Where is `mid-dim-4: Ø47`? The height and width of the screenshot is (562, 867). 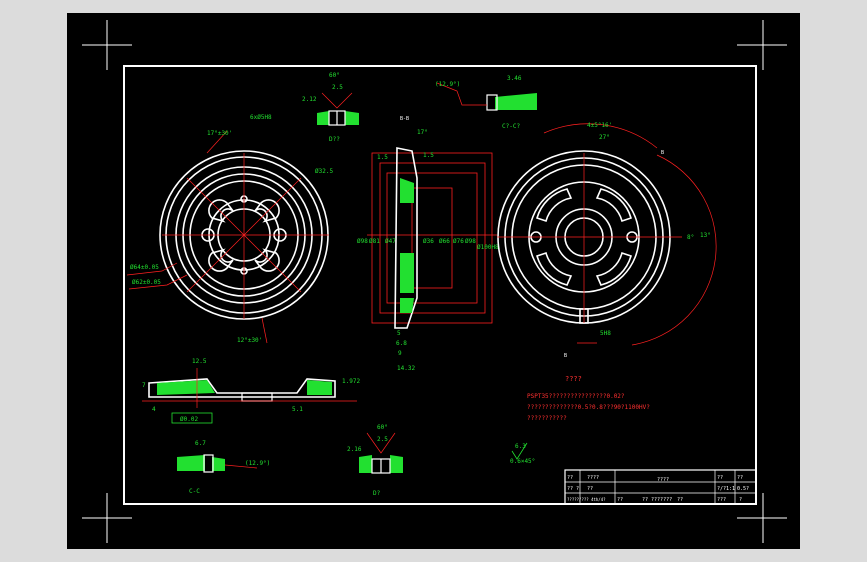
mid-dim-4: Ø47 is located at coordinates (390, 241).